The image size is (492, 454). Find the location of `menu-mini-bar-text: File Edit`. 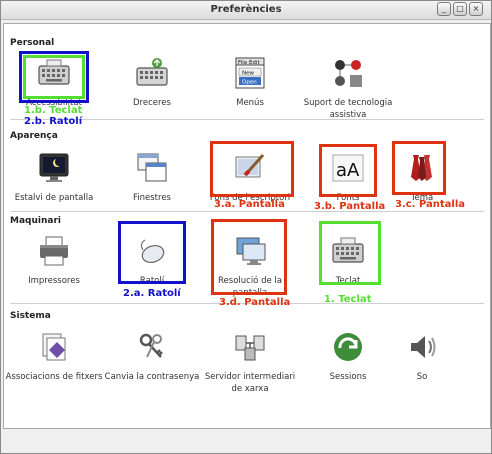

menu-mini-bar-text: File Edit is located at coordinates (249, 63).